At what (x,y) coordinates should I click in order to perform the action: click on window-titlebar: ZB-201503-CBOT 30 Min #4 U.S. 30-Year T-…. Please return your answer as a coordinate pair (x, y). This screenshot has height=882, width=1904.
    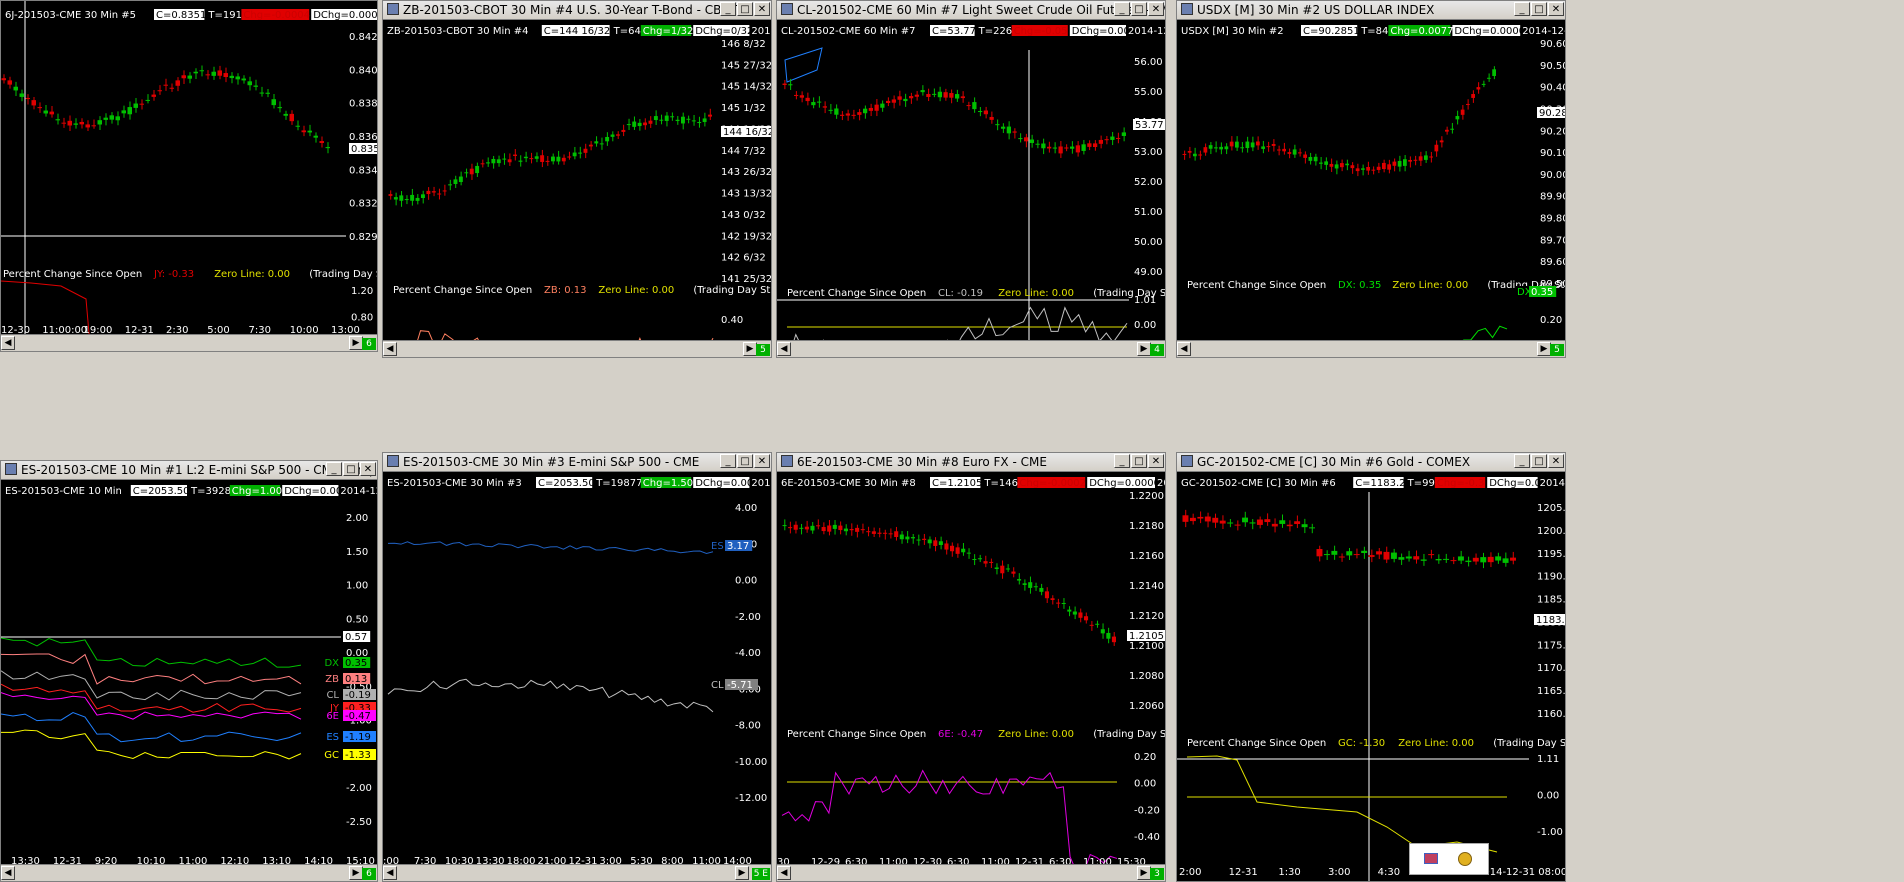
    Looking at the image, I should click on (577, 10).